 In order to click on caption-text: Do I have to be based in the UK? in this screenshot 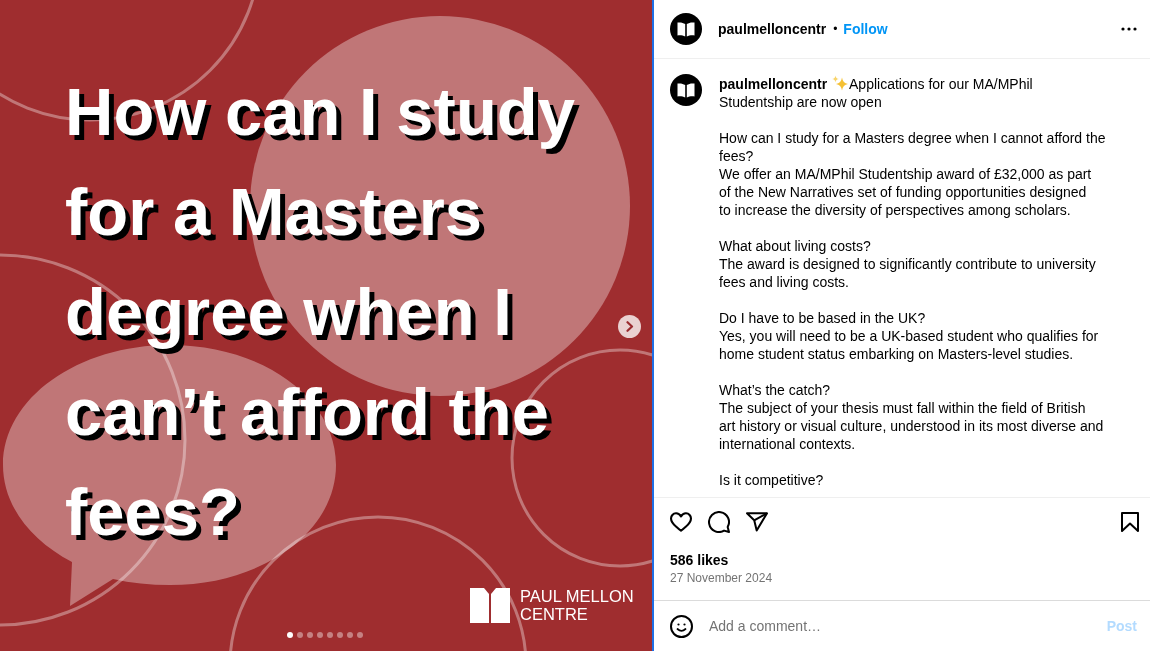, I will do `click(822, 318)`.